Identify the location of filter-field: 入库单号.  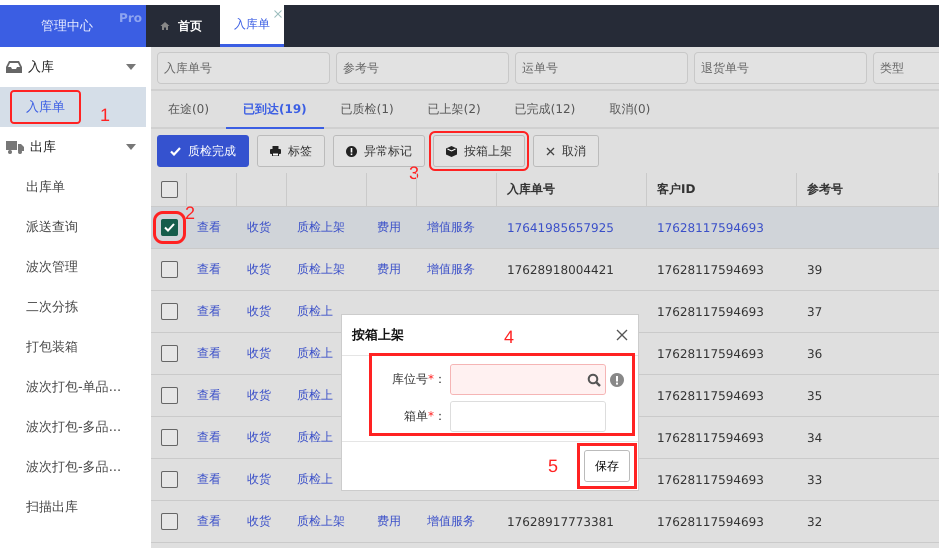
(243, 68).